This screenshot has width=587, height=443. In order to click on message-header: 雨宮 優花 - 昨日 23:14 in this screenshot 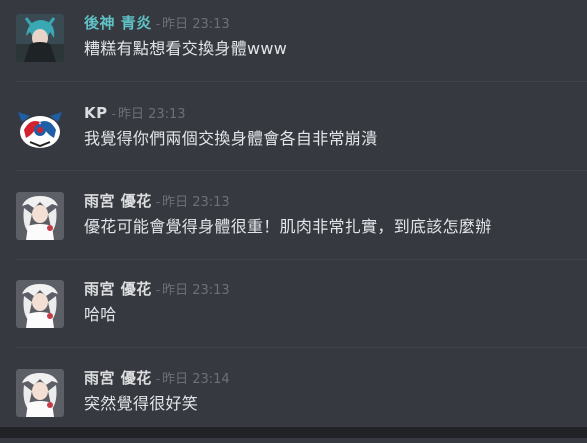, I will do `click(157, 379)`.